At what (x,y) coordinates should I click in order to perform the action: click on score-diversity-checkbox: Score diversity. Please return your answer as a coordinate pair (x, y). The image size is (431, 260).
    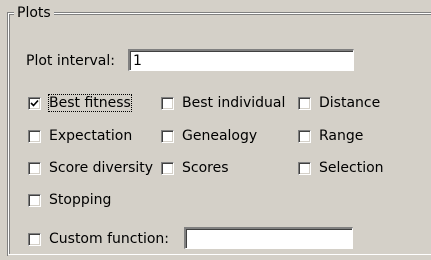
    Looking at the image, I should click on (91, 168).